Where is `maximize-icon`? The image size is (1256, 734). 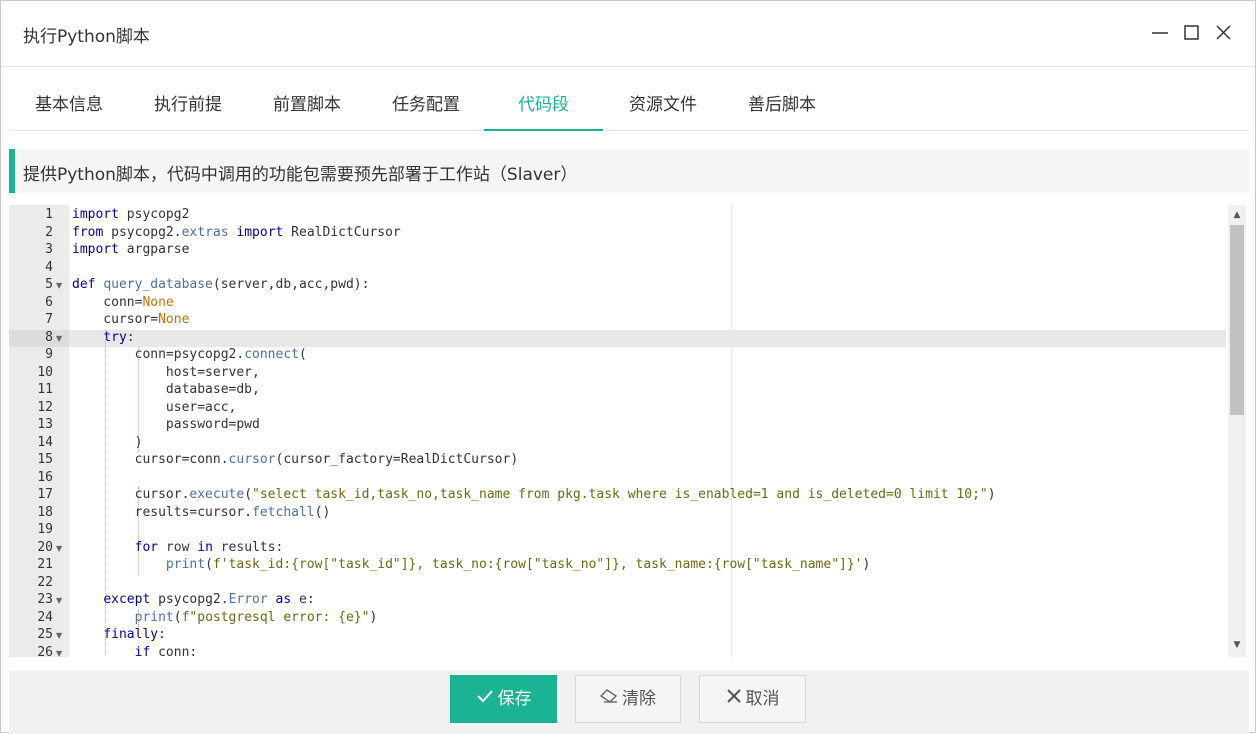
maximize-icon is located at coordinates (1192, 32).